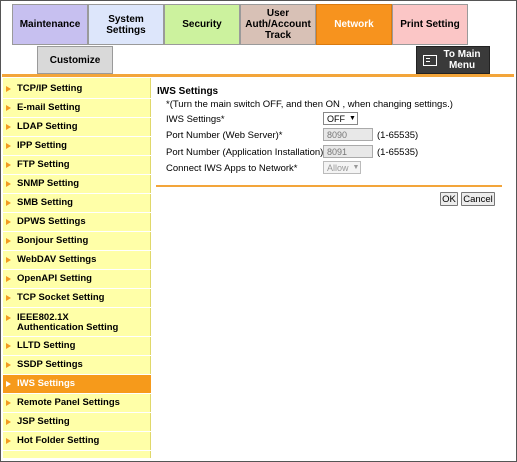 This screenshot has width=517, height=462. Describe the element at coordinates (77, 184) in the screenshot. I see `sidebar-item-snmp: SNMP Setting` at that location.